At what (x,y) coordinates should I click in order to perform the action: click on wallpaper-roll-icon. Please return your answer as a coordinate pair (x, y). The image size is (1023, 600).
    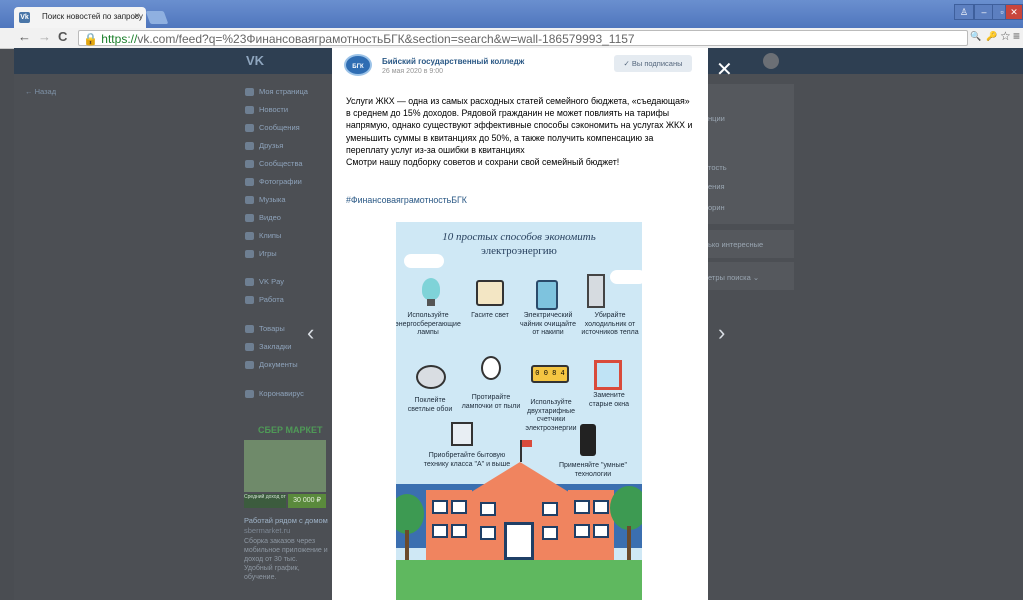
    Looking at the image, I should click on (431, 377).